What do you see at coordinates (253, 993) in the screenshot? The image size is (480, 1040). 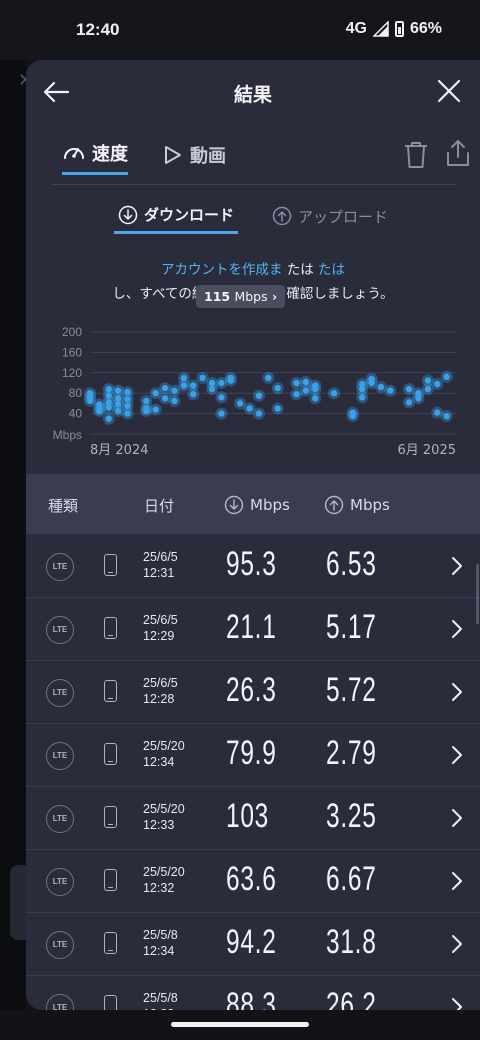 I see `table-row: LTE 25/5/812:33 88.3 26.2` at bounding box center [253, 993].